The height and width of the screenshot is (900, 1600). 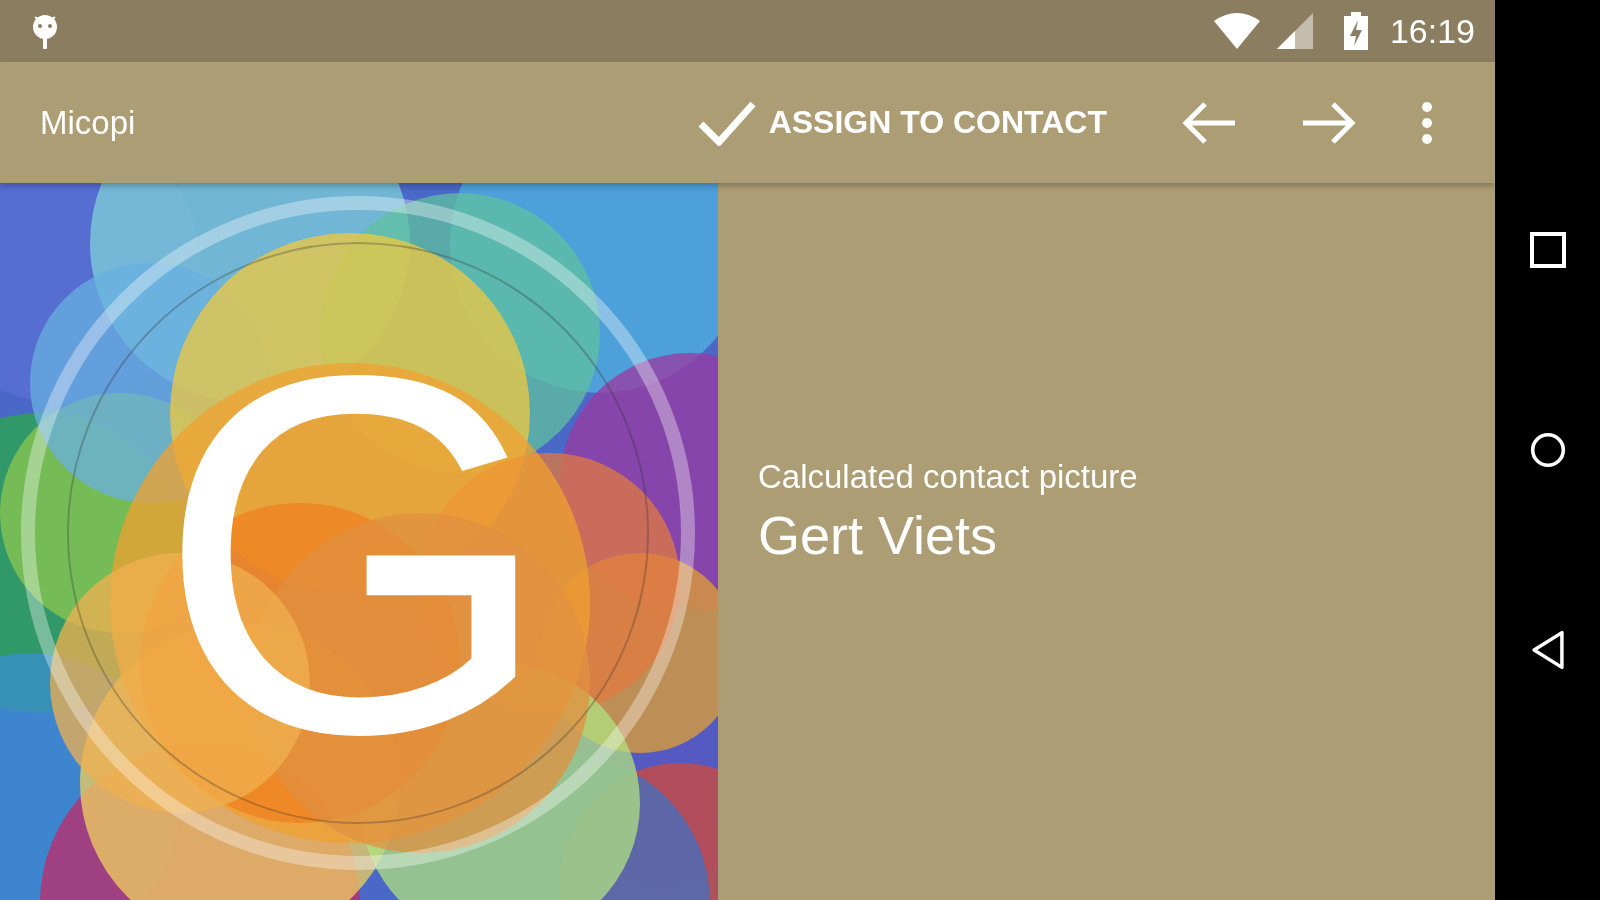 What do you see at coordinates (1432, 31) in the screenshot?
I see `clock-time: 16:19` at bounding box center [1432, 31].